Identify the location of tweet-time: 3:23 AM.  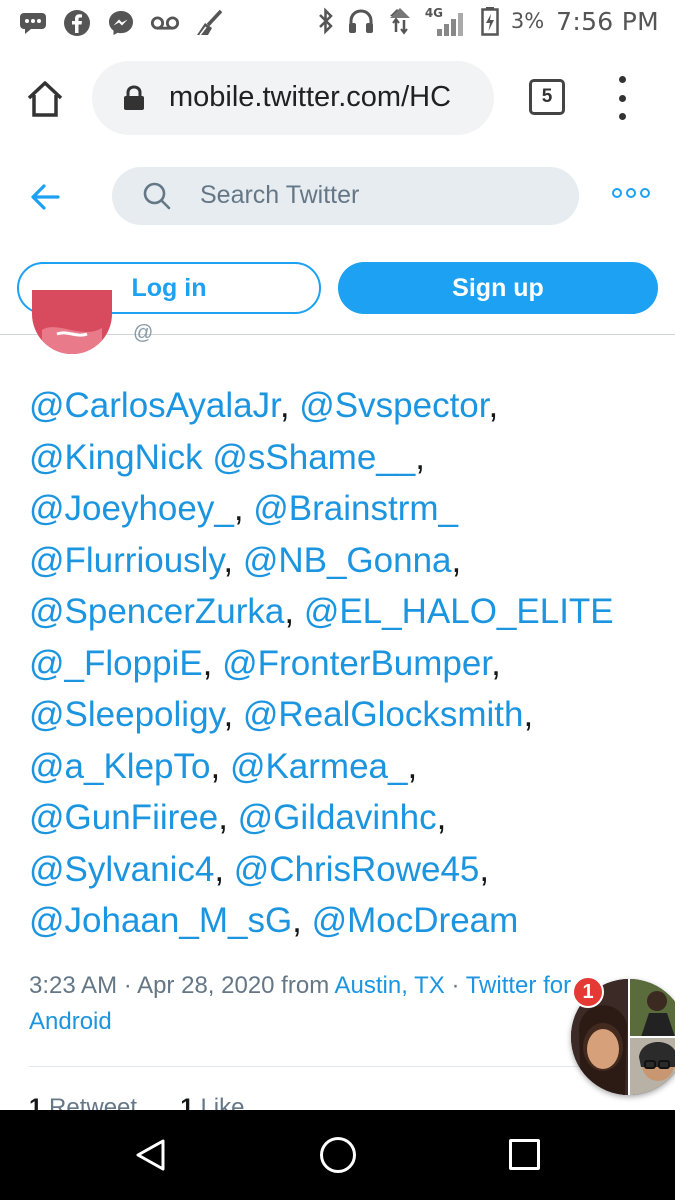
(73, 985).